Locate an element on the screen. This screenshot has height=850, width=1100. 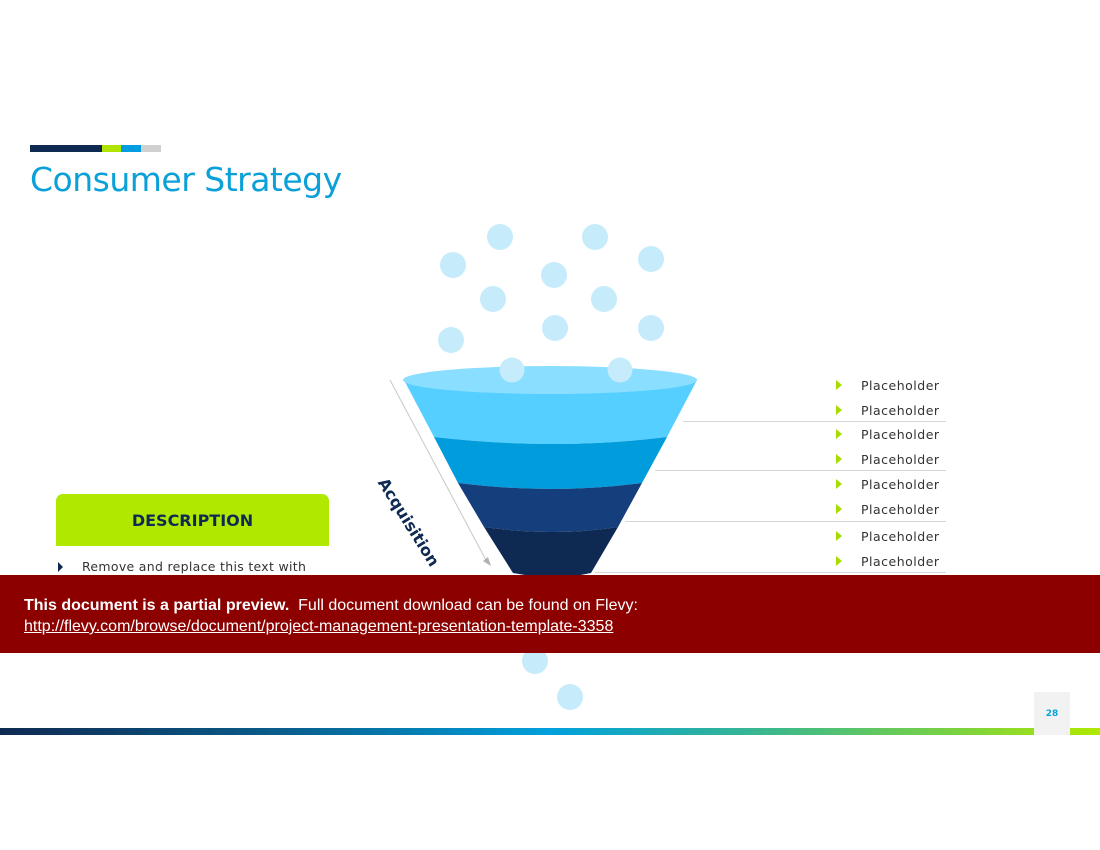
description-bullet: Remove and replace this text with is located at coordinates (182, 566).